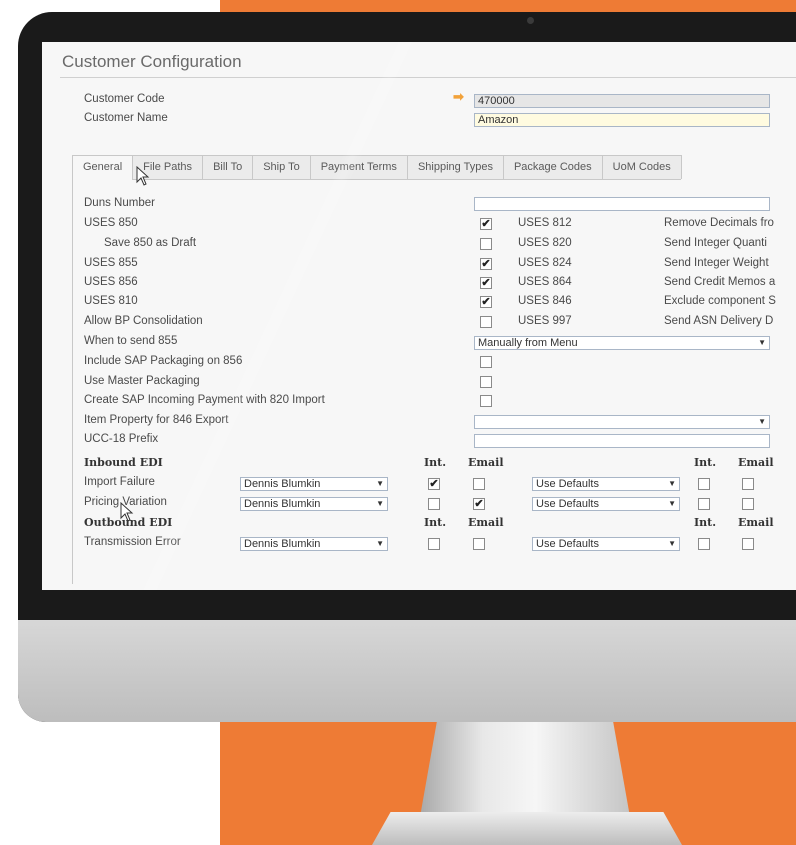  What do you see at coordinates (486, 244) in the screenshot?
I see `uses-820-checkbox` at bounding box center [486, 244].